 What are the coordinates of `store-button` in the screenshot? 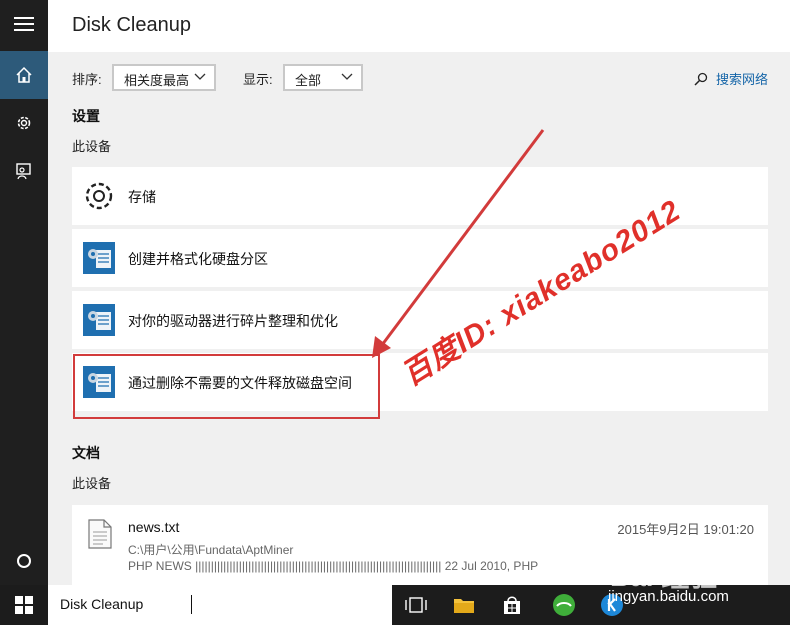 It's located at (512, 605).